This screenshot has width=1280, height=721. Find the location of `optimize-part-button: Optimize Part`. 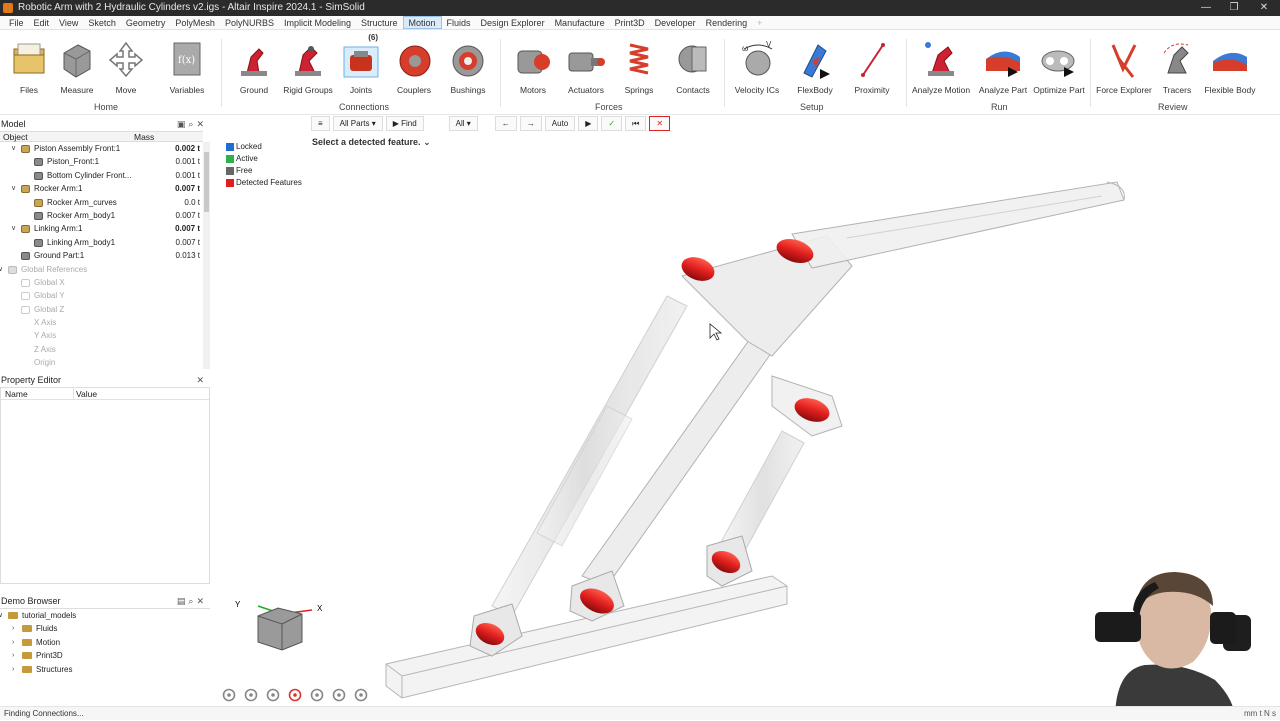

optimize-part-button: Optimize Part is located at coordinates (1059, 67).